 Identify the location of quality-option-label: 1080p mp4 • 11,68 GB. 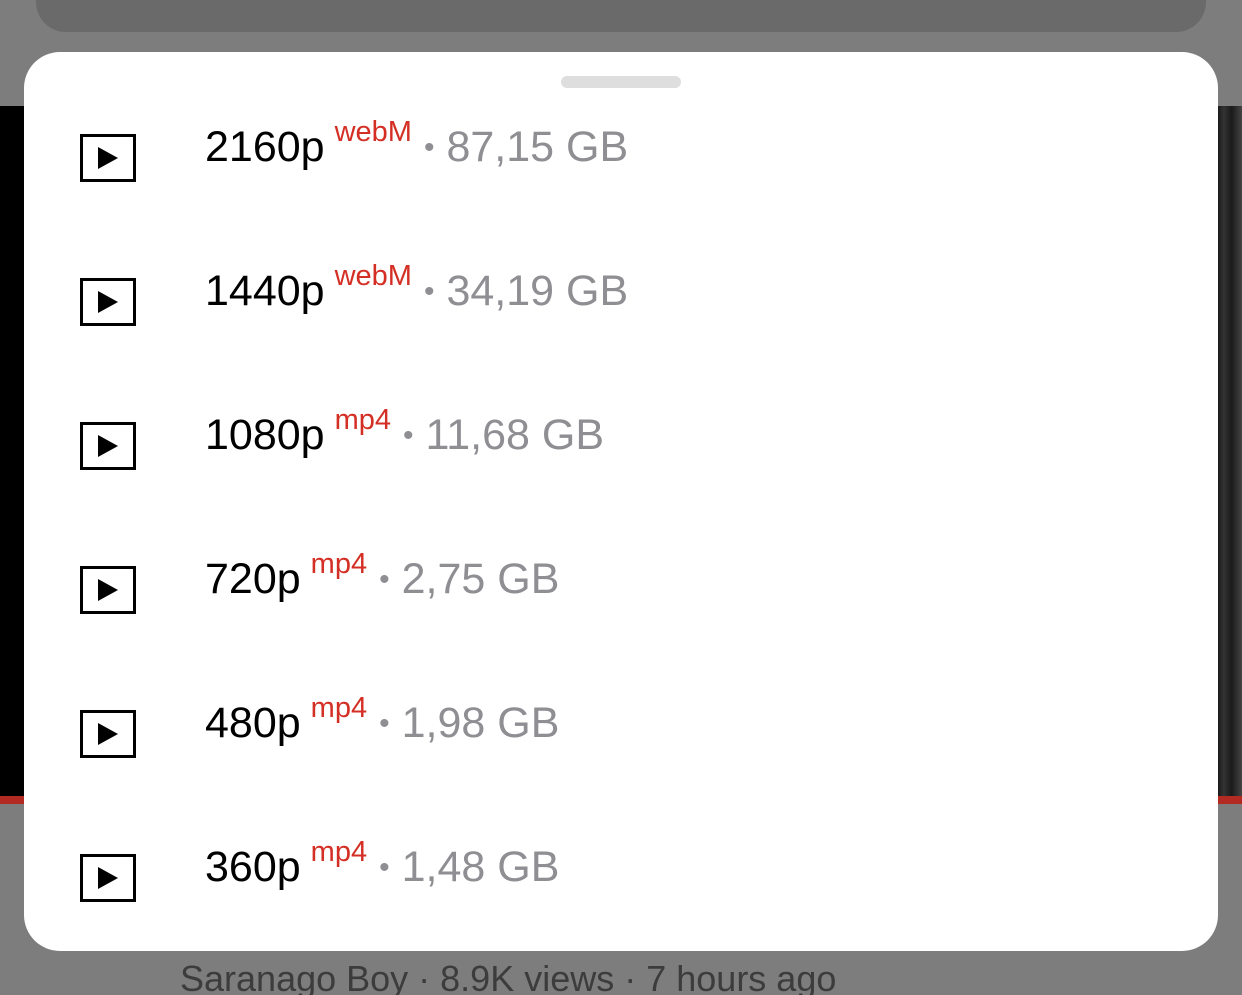
(405, 432).